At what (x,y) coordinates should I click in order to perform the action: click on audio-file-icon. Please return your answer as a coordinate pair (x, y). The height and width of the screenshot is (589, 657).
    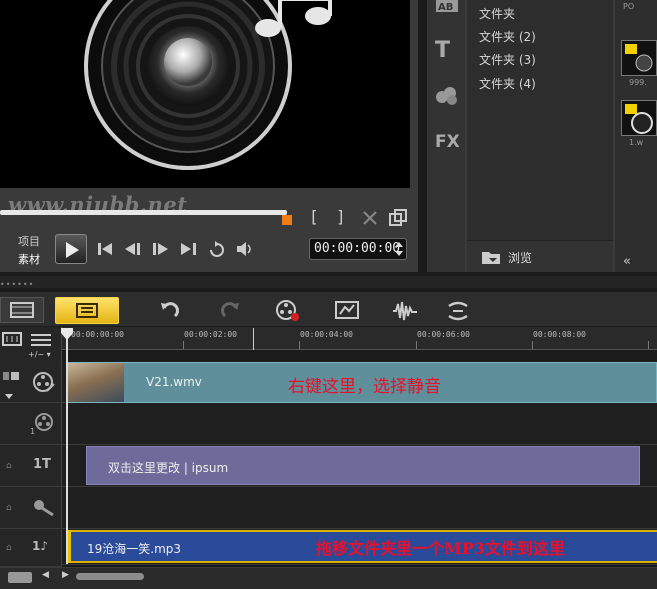
    Looking at the image, I should click on (639, 58).